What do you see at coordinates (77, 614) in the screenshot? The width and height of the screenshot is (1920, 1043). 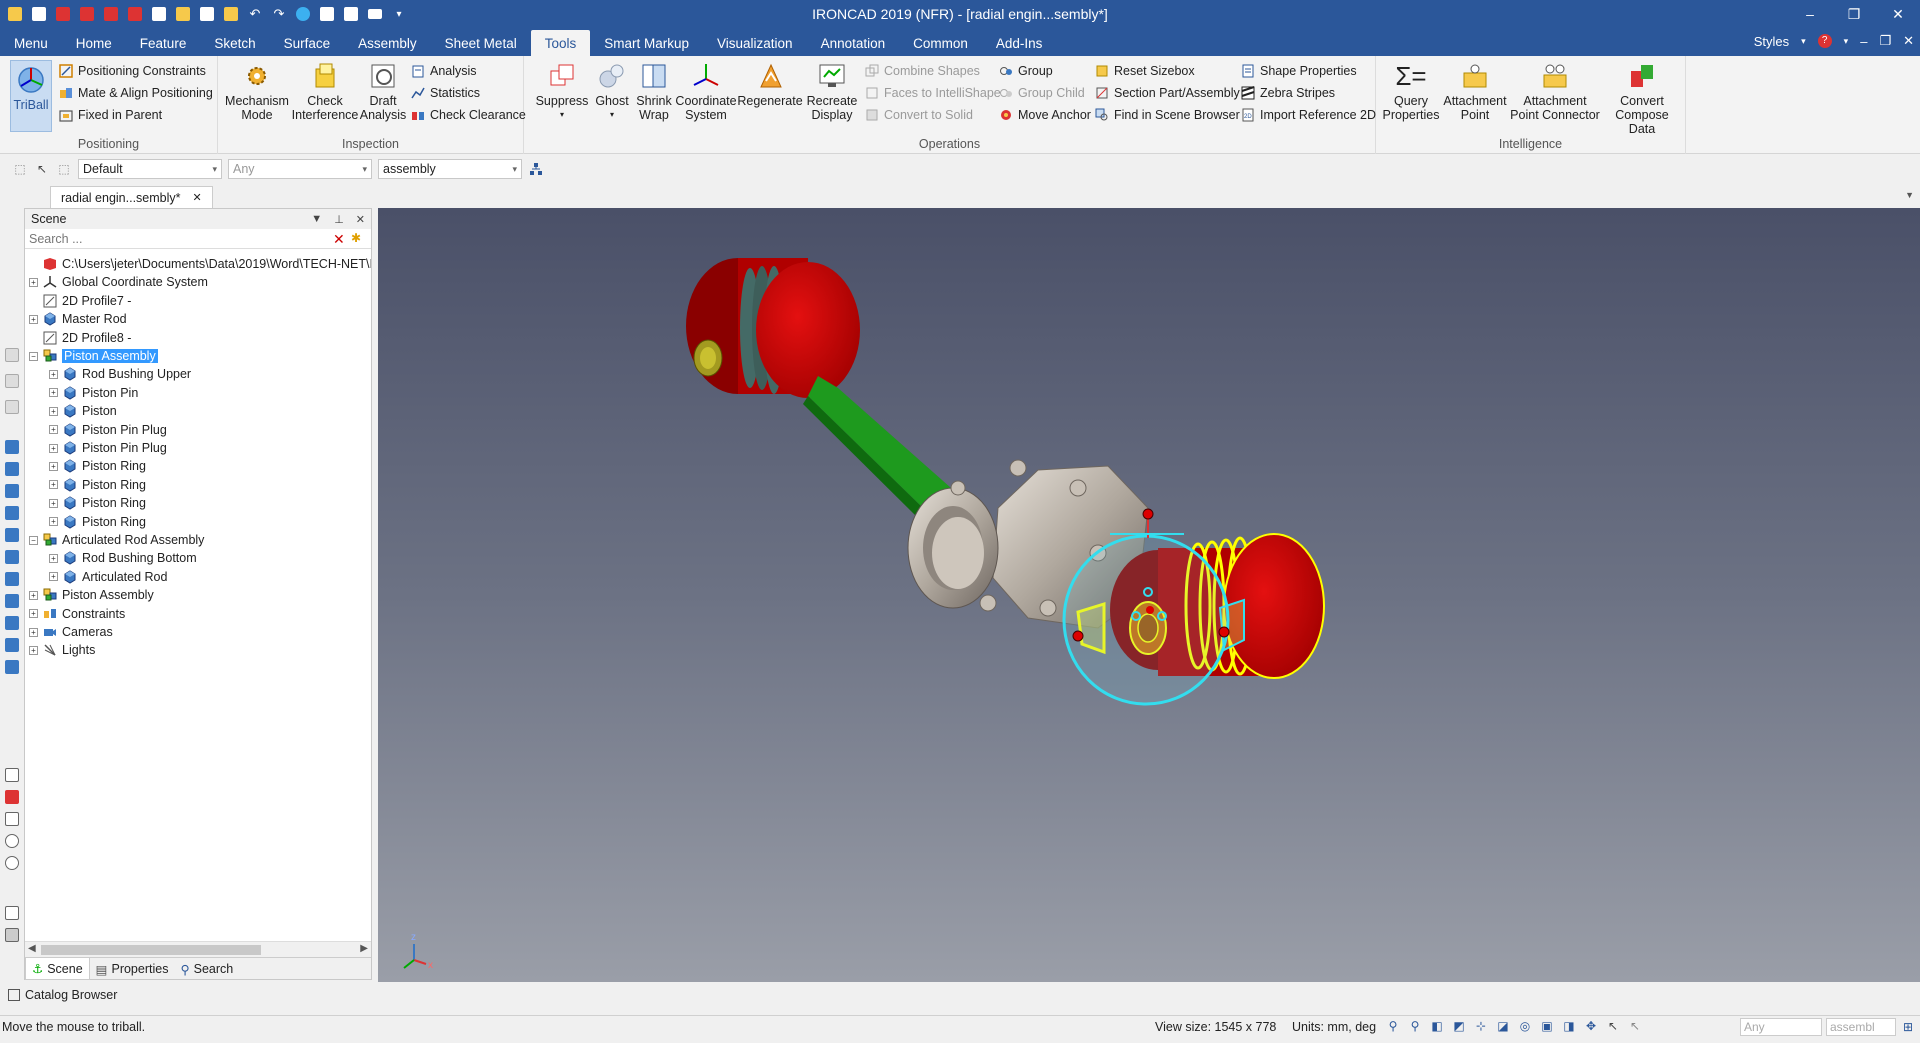 I see `tree-node: + Constraints` at bounding box center [77, 614].